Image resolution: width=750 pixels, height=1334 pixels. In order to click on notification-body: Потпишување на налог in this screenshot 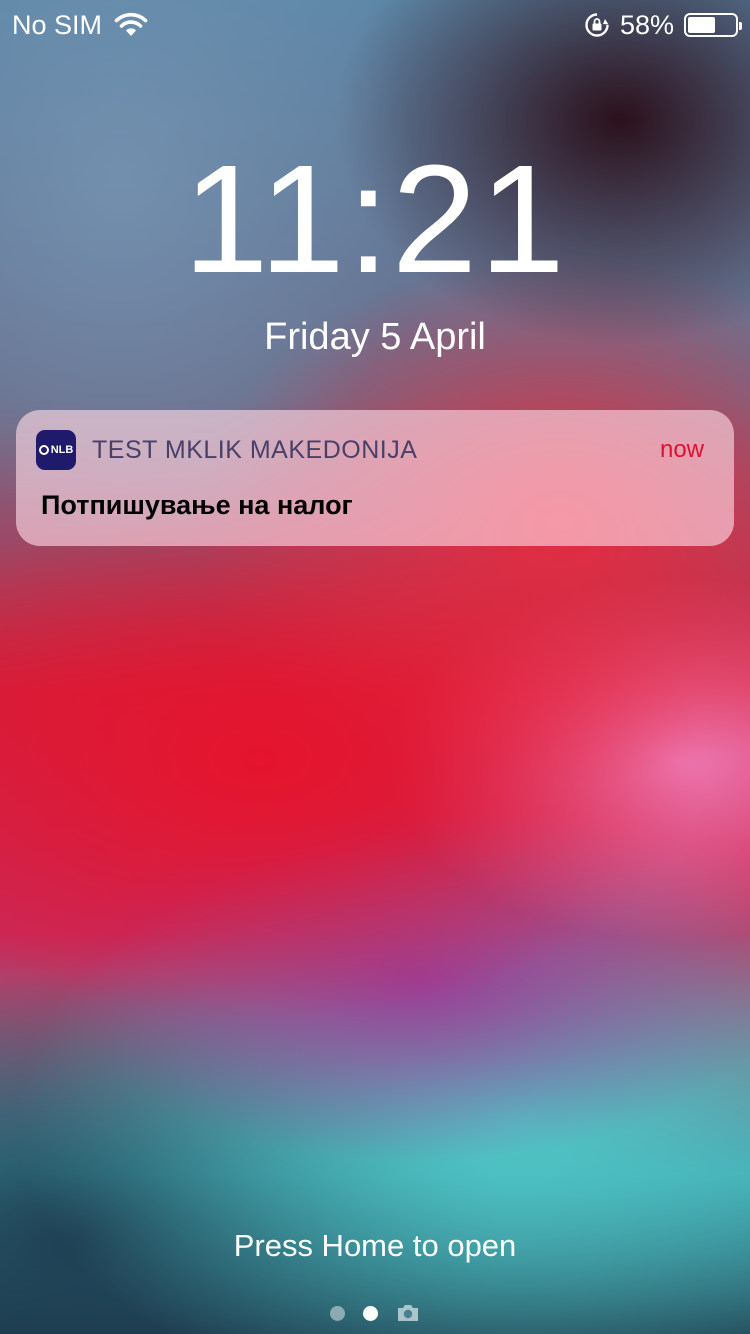, I will do `click(197, 505)`.